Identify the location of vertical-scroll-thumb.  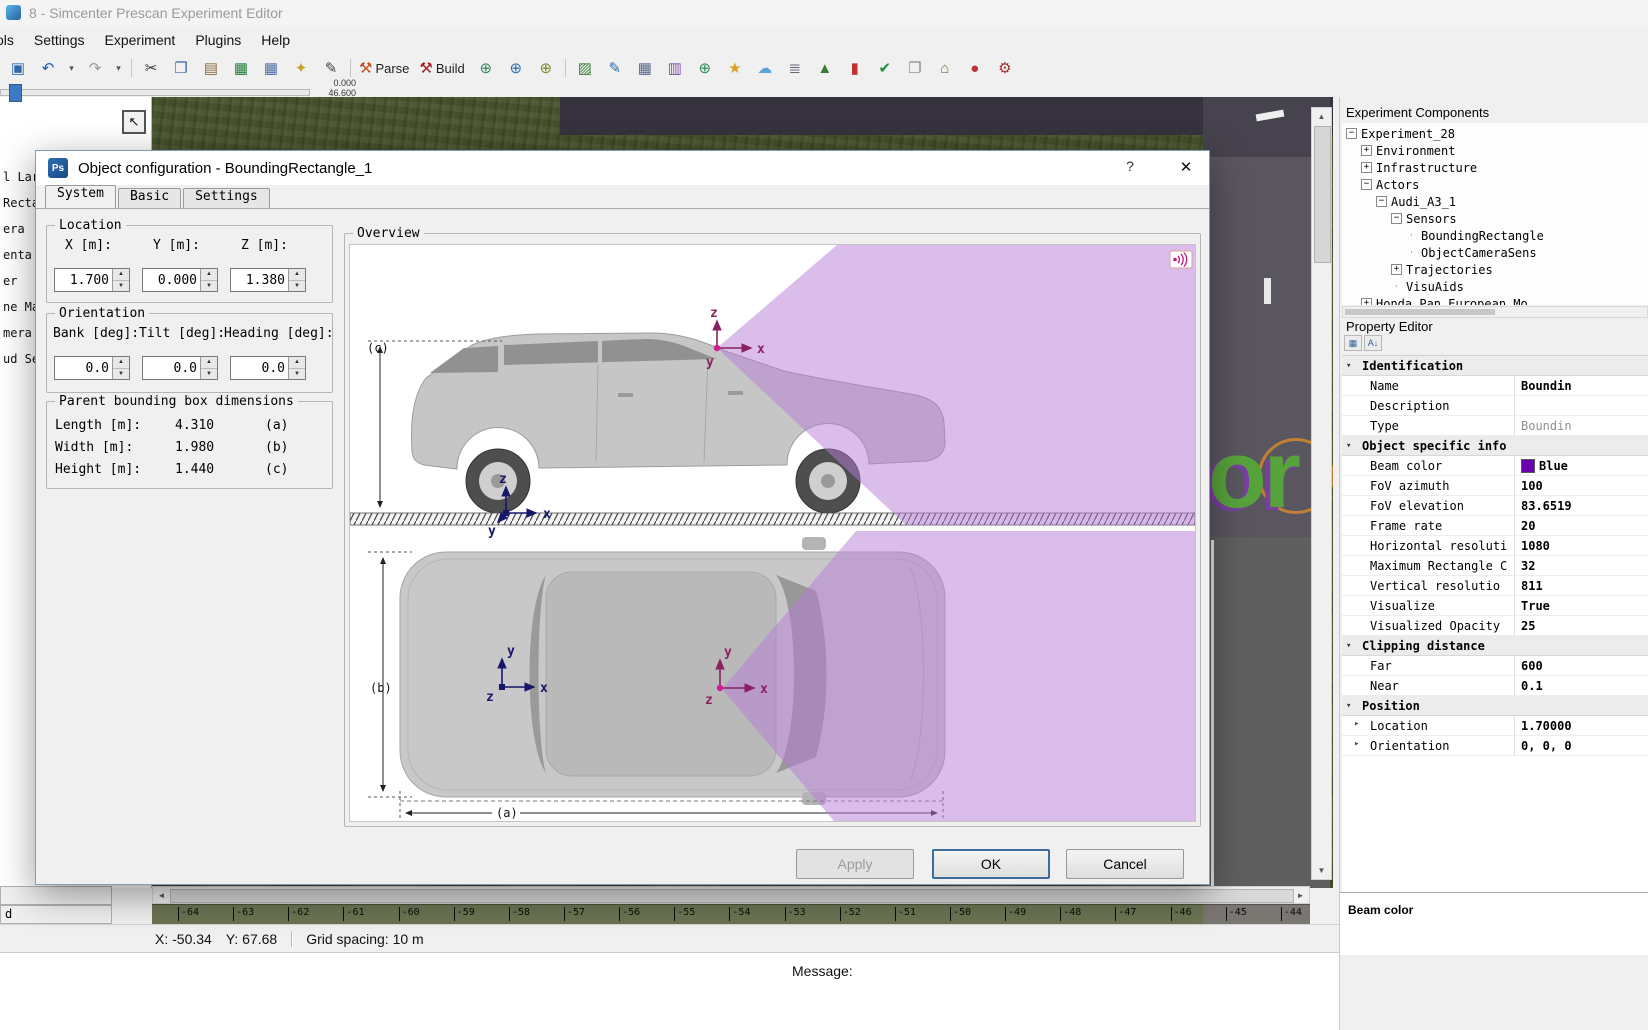
(1322, 194).